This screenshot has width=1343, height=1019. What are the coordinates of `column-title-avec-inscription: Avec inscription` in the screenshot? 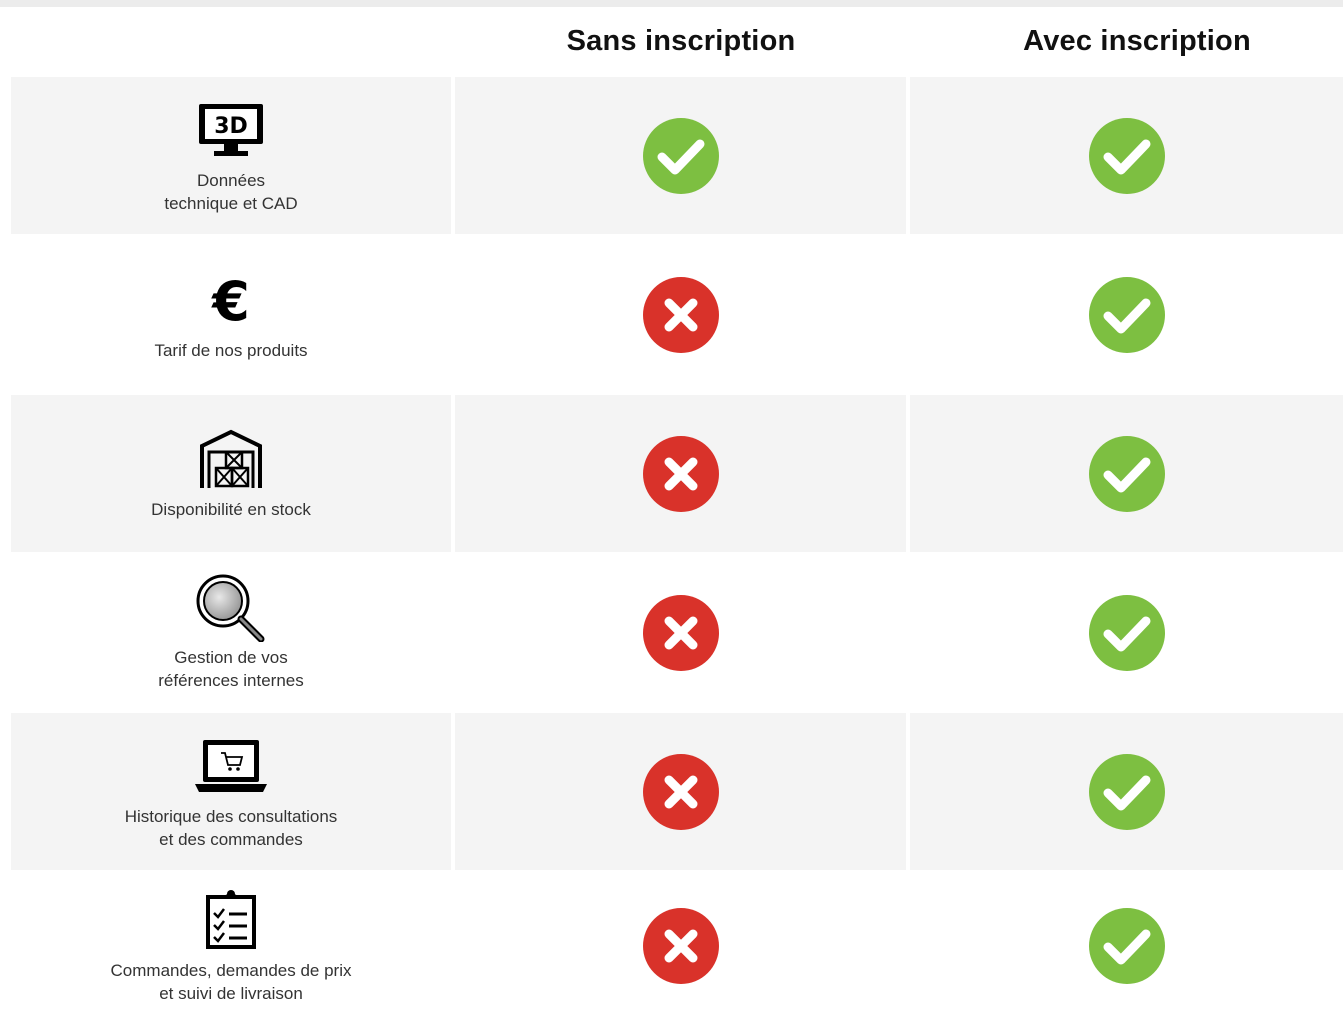 It's located at (1137, 41).